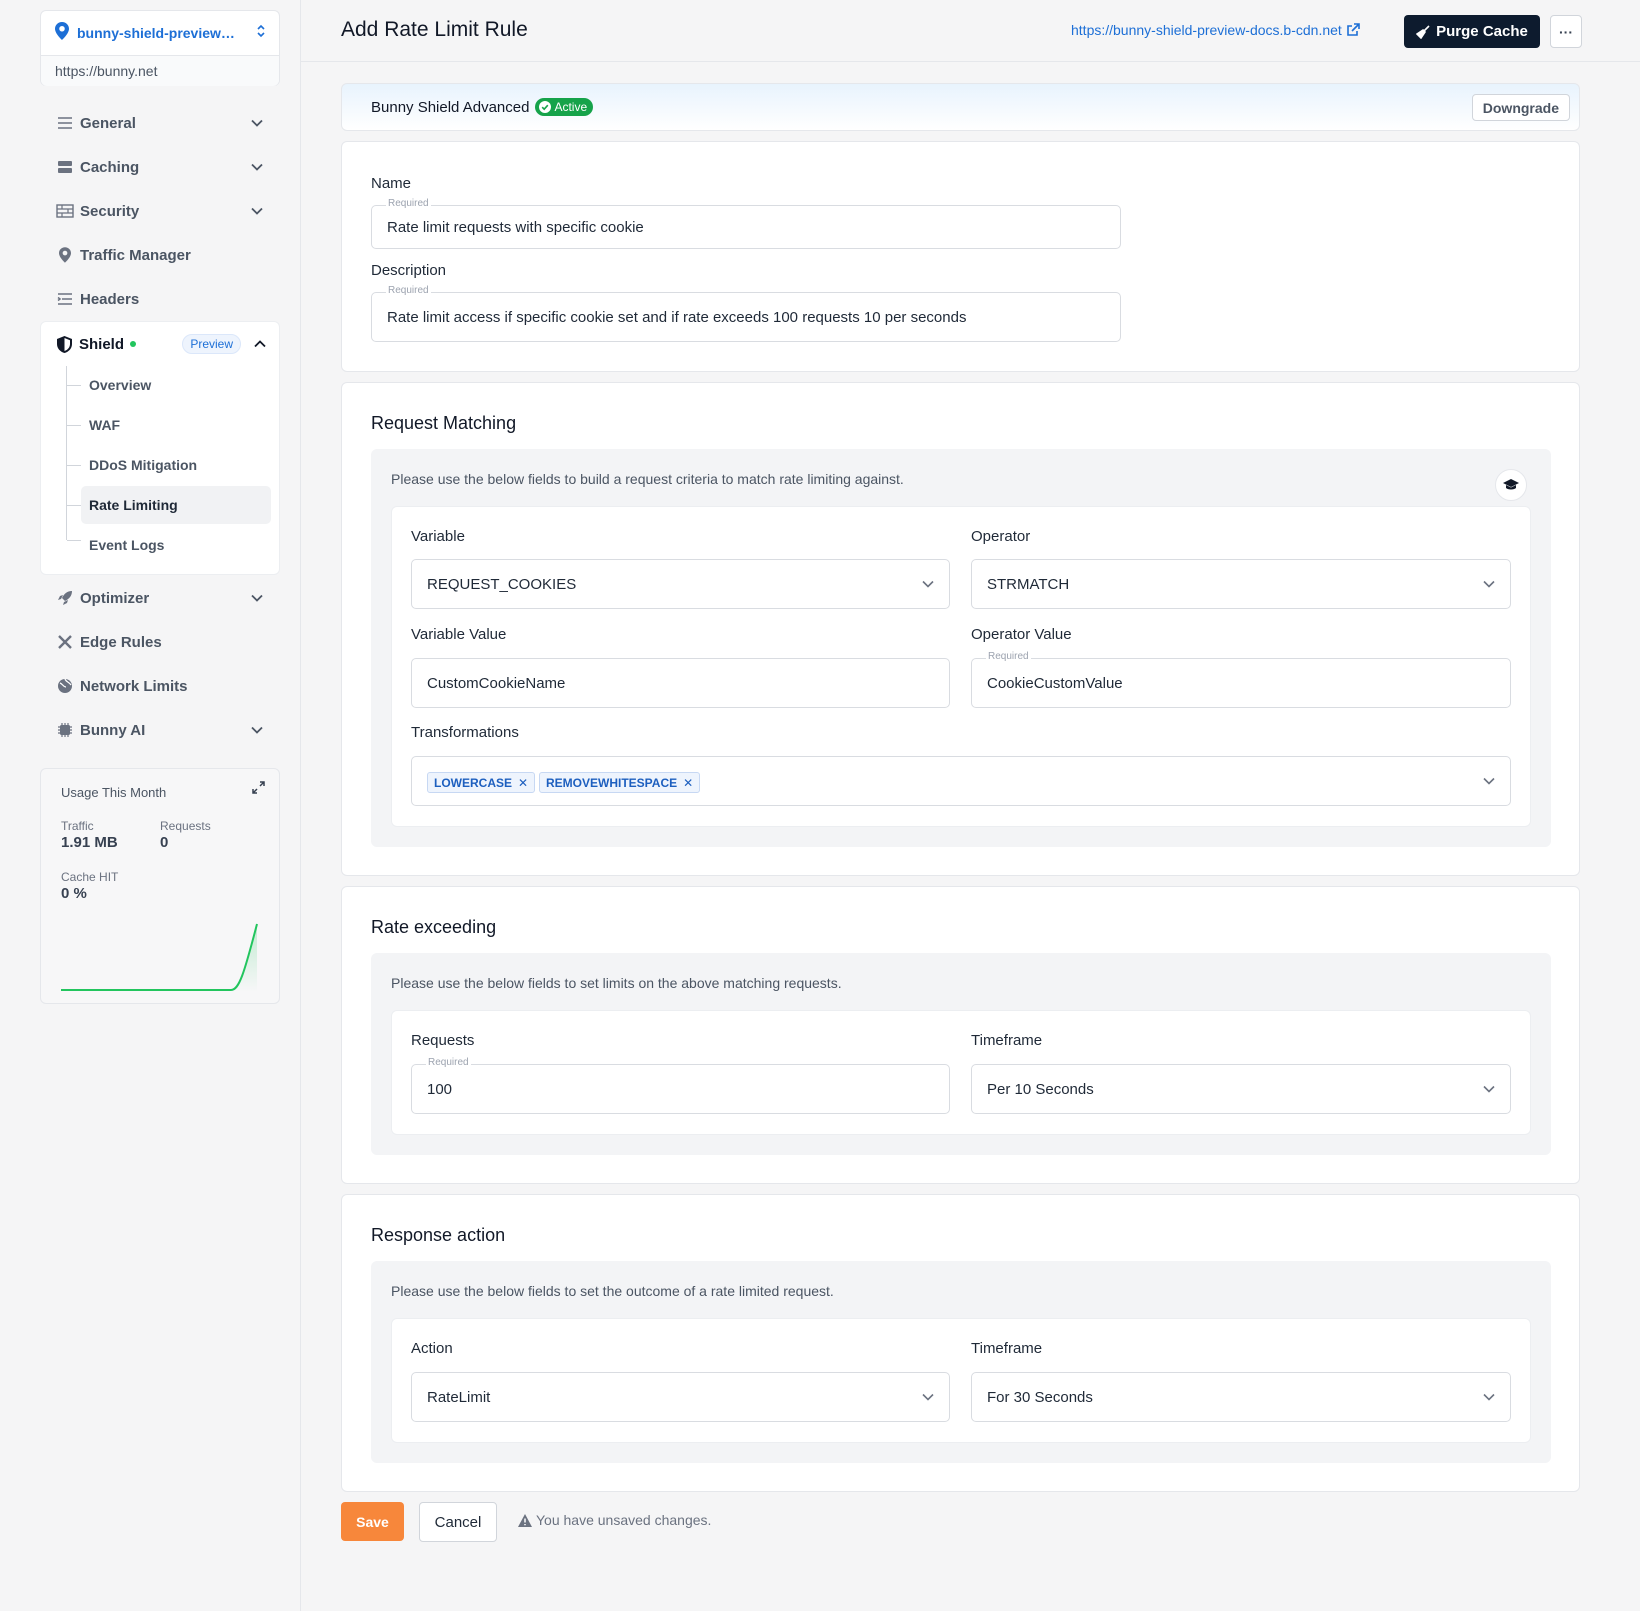 The height and width of the screenshot is (1611, 1640). What do you see at coordinates (1511, 485) in the screenshot?
I see `graduation-cap-icon` at bounding box center [1511, 485].